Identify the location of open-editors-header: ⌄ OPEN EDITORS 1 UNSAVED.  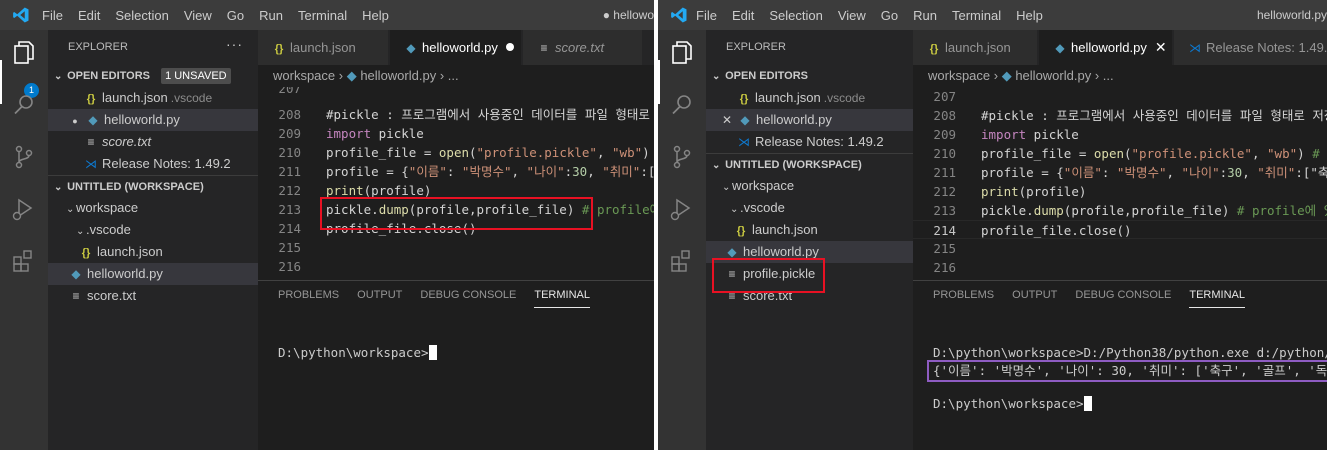
(153, 76).